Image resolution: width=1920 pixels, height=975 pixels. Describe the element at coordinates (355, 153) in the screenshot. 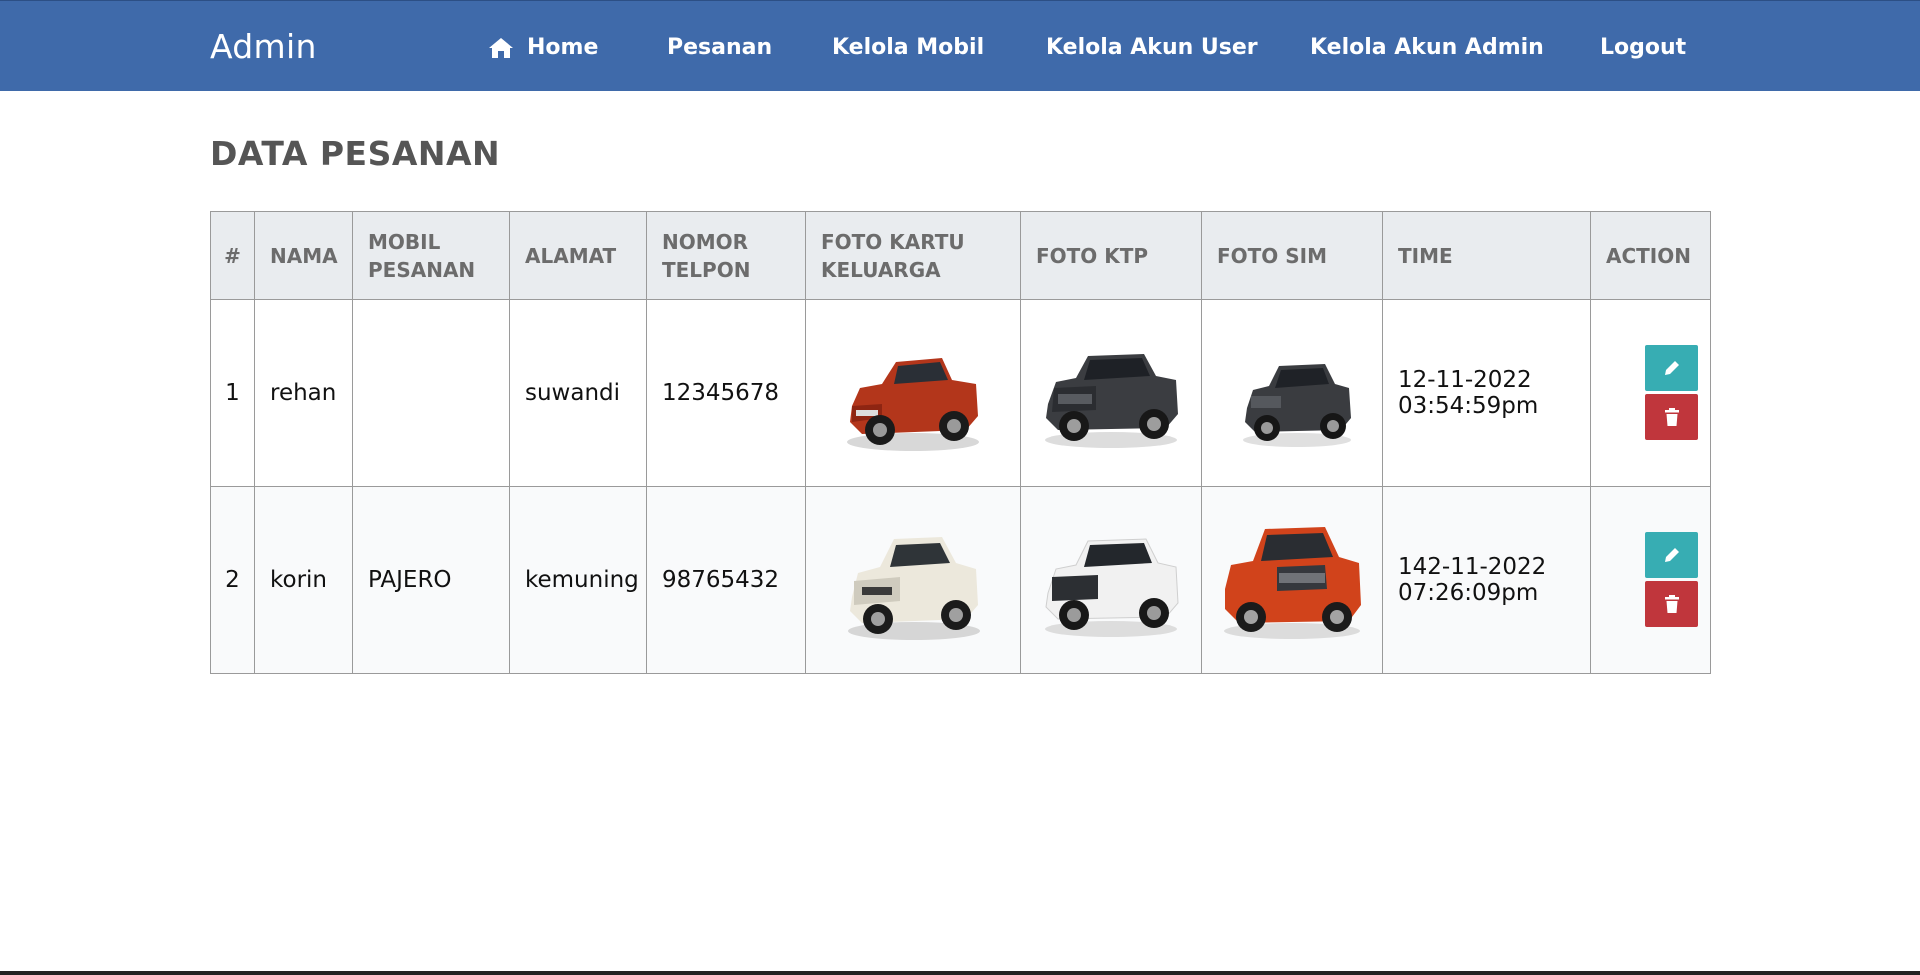

I see `page-title: DATA PESANAN` at that location.